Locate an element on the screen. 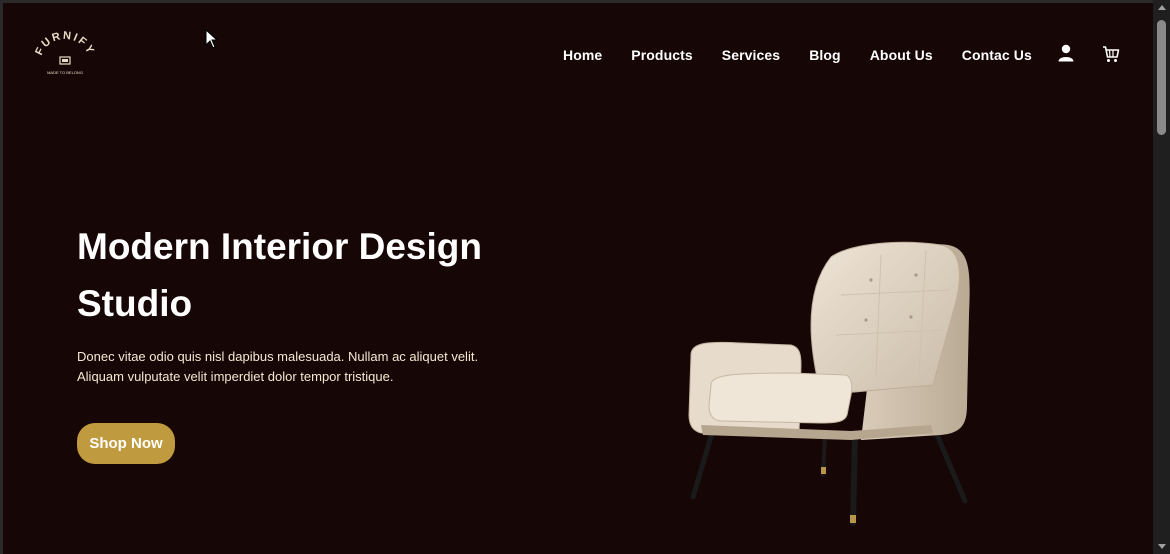 The image size is (1170, 554). user-icon is located at coordinates (1066, 53).